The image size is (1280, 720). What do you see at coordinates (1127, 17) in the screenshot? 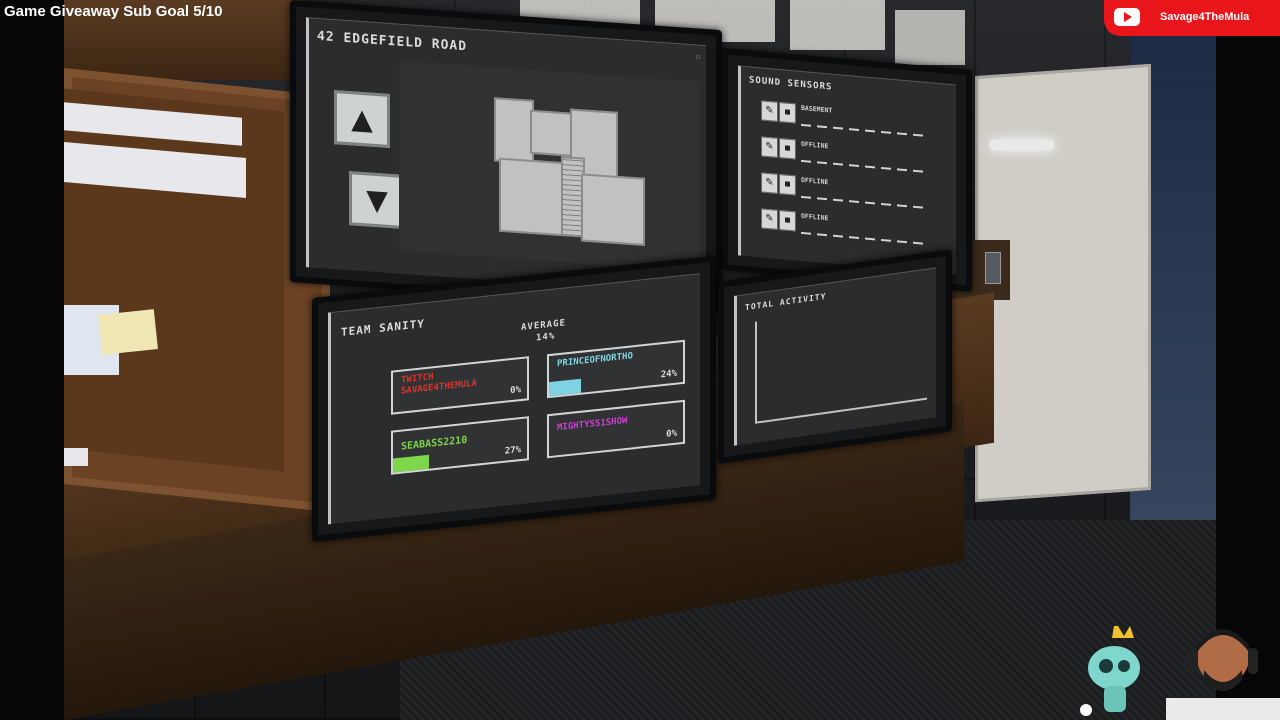
I see `youtube-play-icon` at bounding box center [1127, 17].